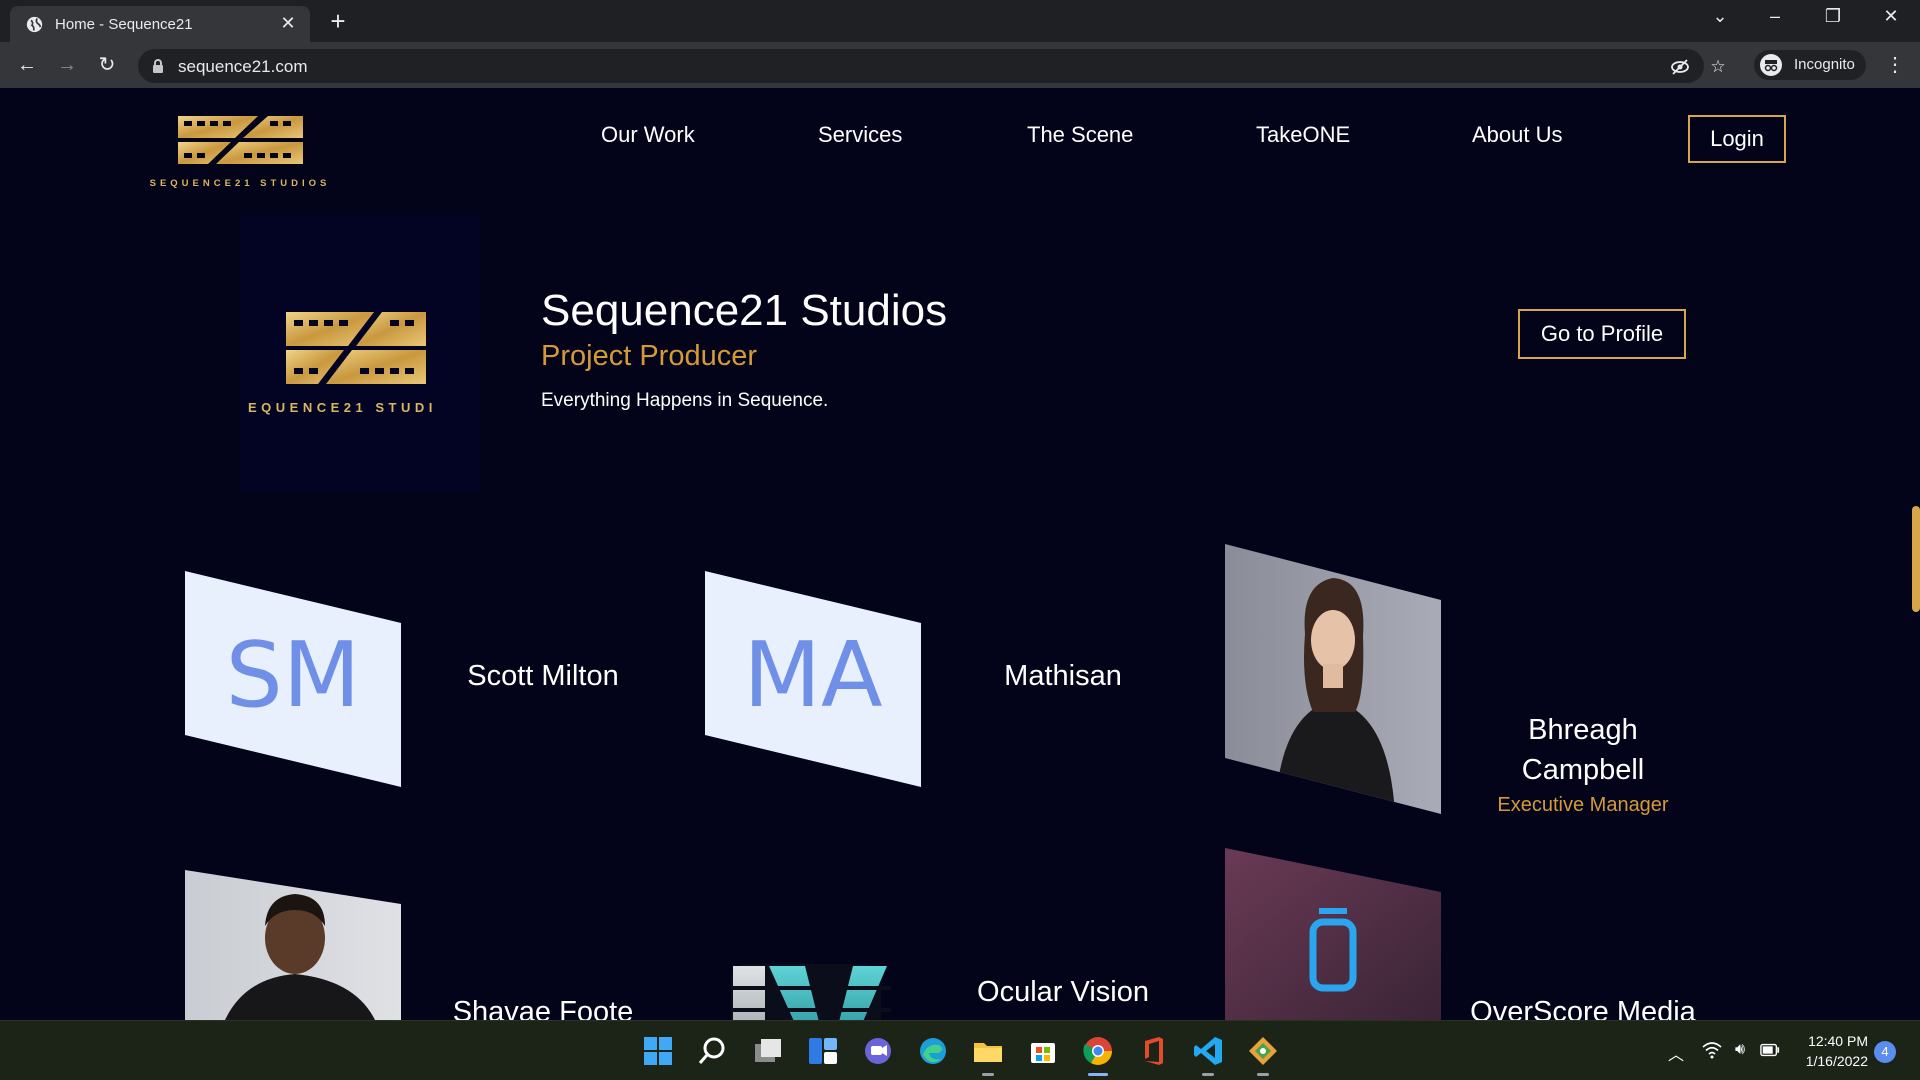 This screenshot has width=1920, height=1080. What do you see at coordinates (243, 66) in the screenshot?
I see `url-text: sequence21.com` at bounding box center [243, 66].